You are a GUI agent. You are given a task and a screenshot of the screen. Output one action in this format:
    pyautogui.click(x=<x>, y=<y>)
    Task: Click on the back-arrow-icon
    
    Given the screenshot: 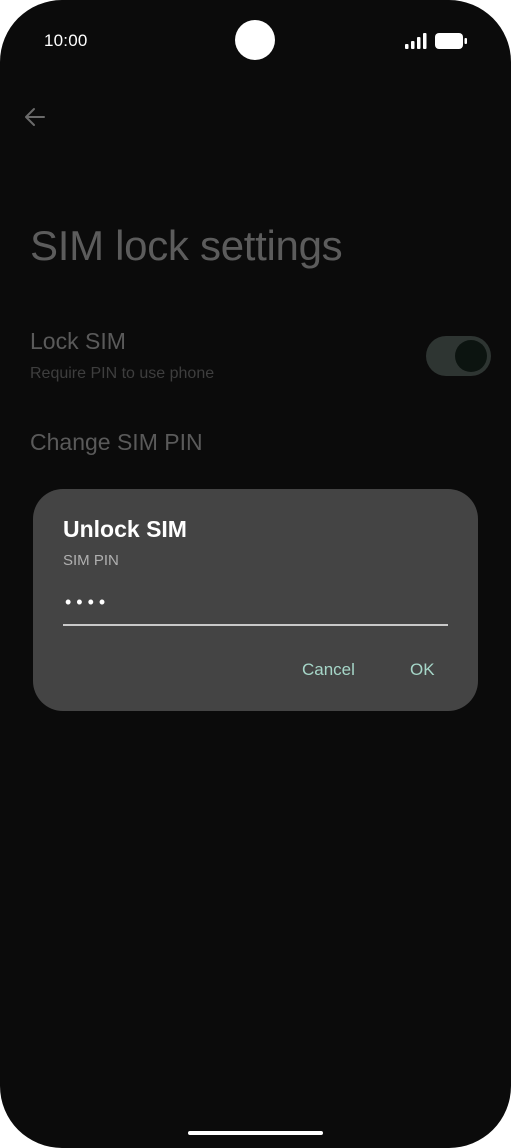 What is the action you would take?
    pyautogui.click(x=35, y=117)
    